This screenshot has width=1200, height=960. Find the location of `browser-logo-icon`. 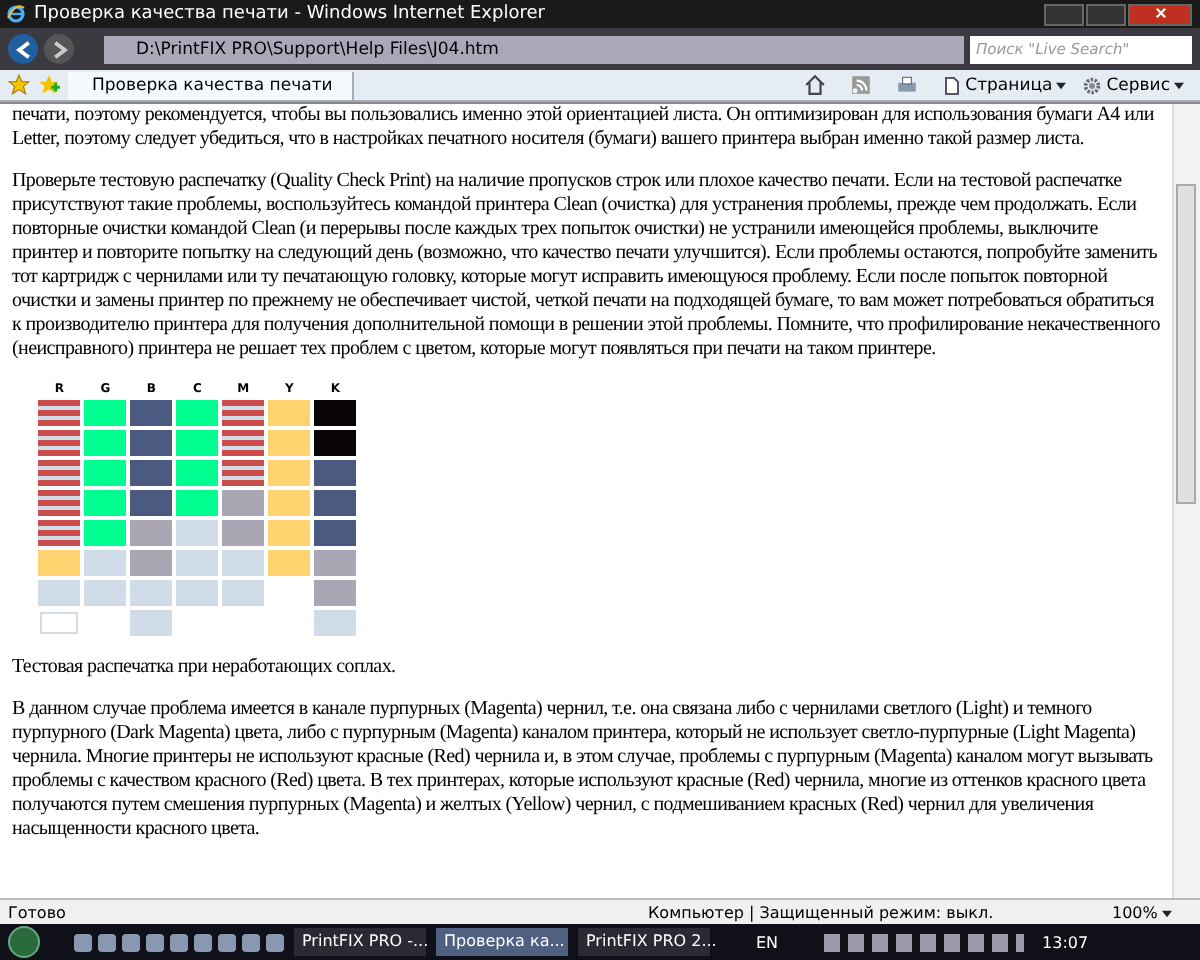

browser-logo-icon is located at coordinates (16, 14).